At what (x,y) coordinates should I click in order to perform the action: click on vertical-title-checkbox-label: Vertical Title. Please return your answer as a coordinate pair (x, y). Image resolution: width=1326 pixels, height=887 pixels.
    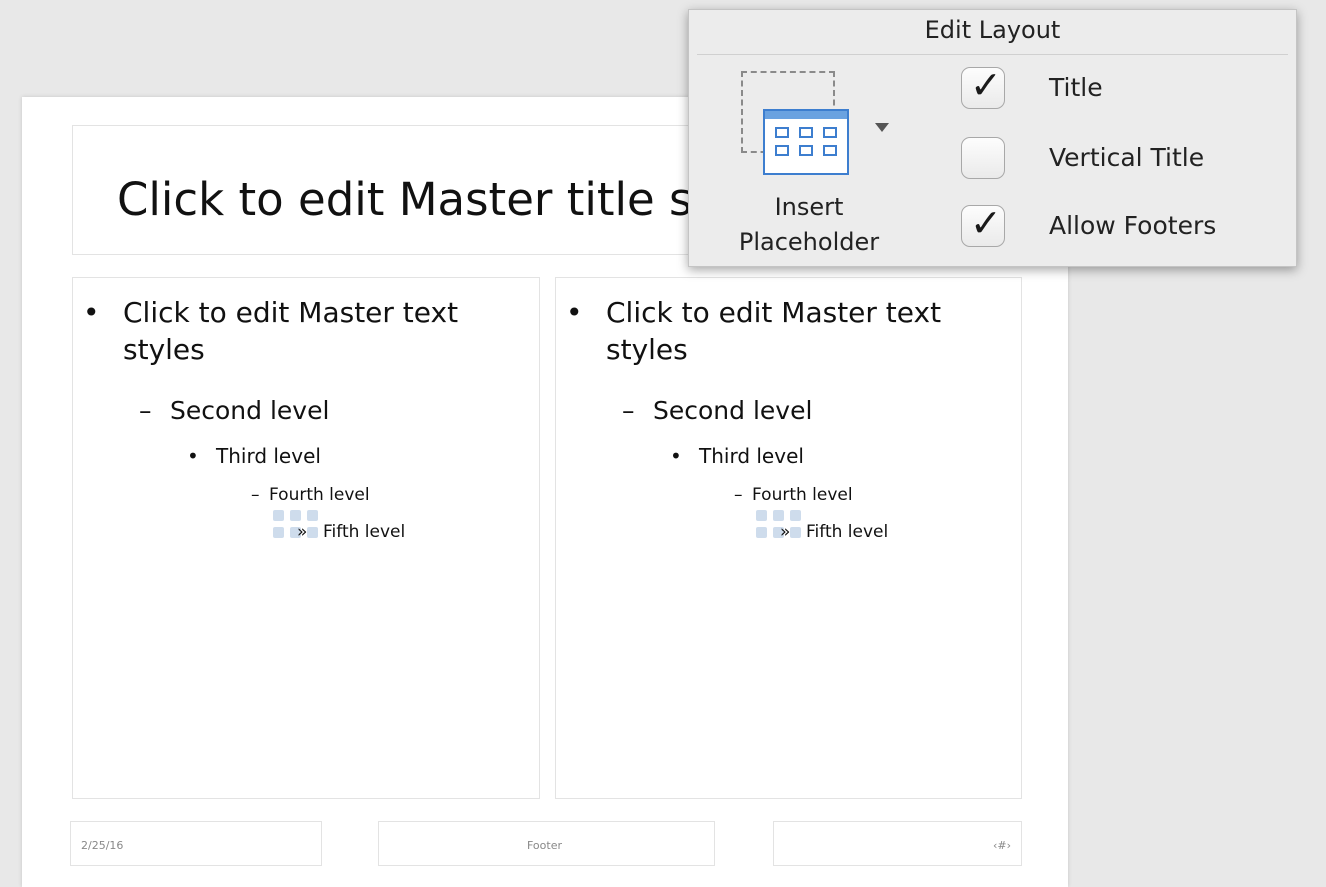
    Looking at the image, I should click on (1126, 157).